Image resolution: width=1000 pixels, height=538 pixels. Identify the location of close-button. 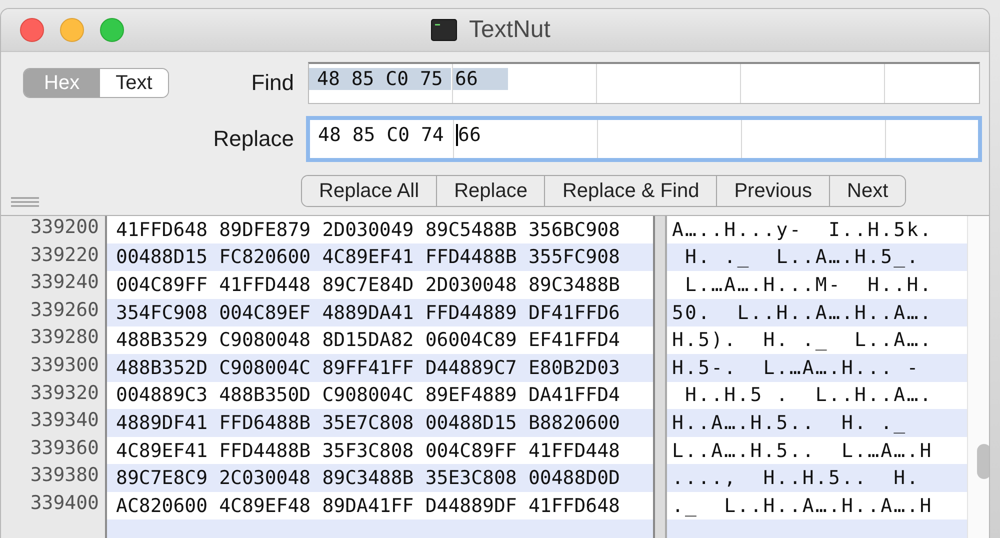
(32, 30).